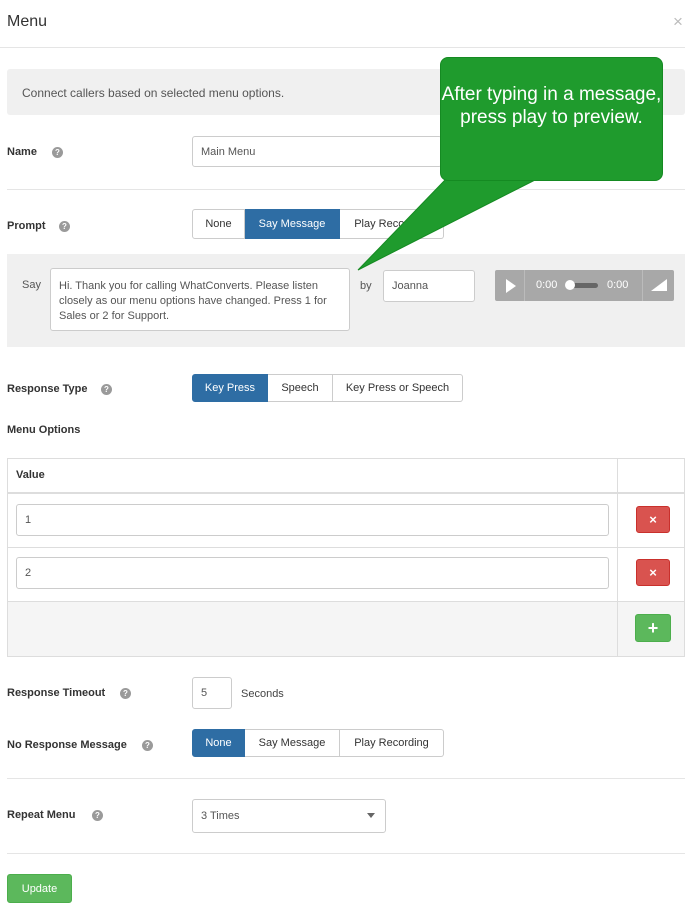 This screenshot has height=909, width=685. What do you see at coordinates (371, 815) in the screenshot?
I see `chevron-down-icon` at bounding box center [371, 815].